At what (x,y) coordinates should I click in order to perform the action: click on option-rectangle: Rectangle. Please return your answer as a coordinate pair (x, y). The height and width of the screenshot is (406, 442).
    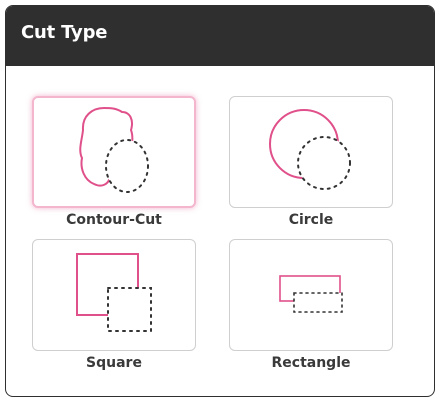
    Looking at the image, I should click on (311, 307).